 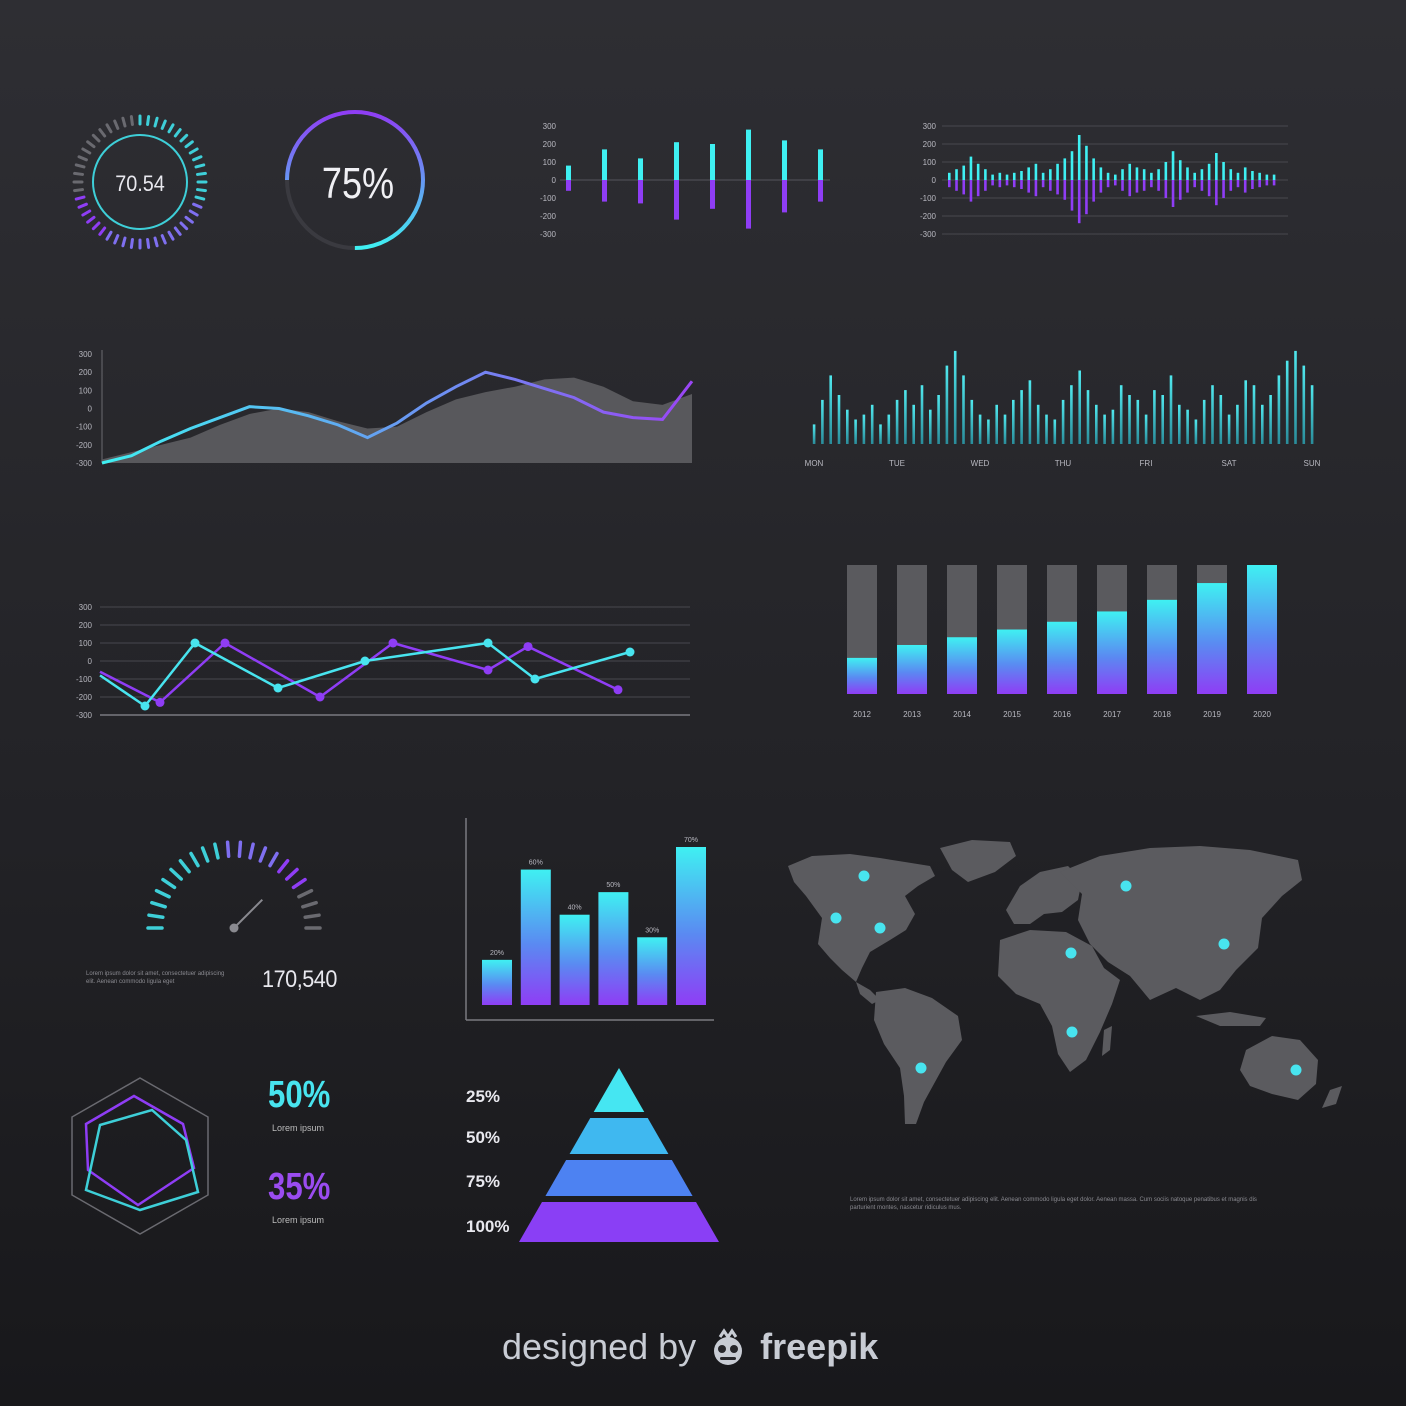 What do you see at coordinates (978, 861) in the screenshot?
I see `map-greenland` at bounding box center [978, 861].